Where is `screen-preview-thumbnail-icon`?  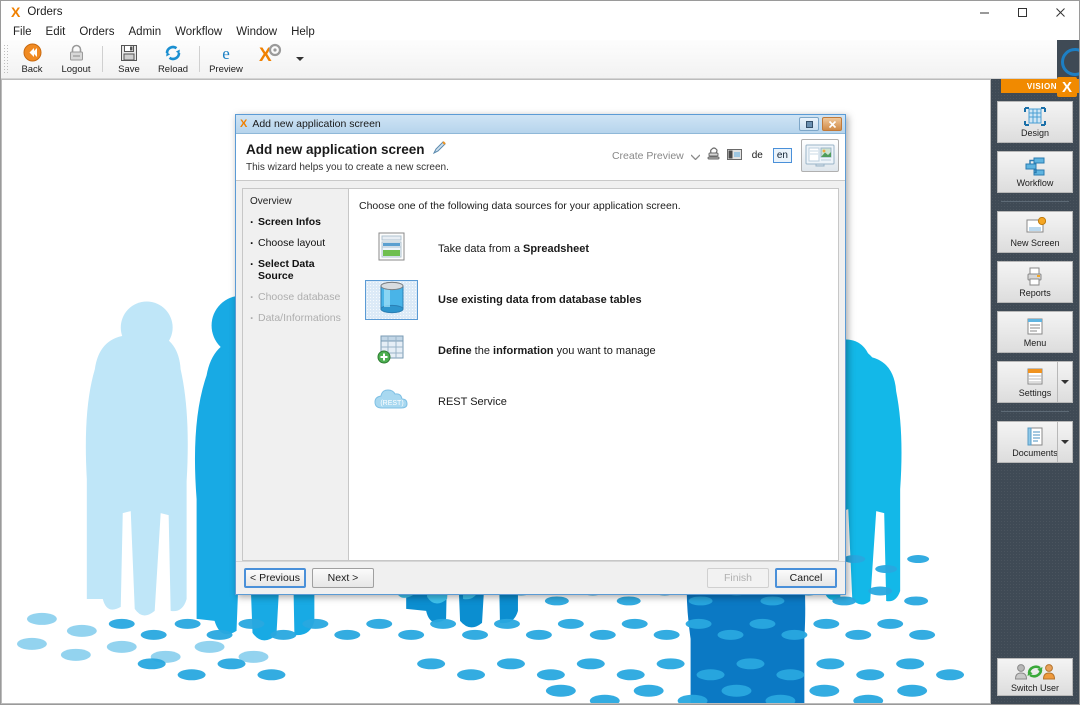 screen-preview-thumbnail-icon is located at coordinates (820, 155).